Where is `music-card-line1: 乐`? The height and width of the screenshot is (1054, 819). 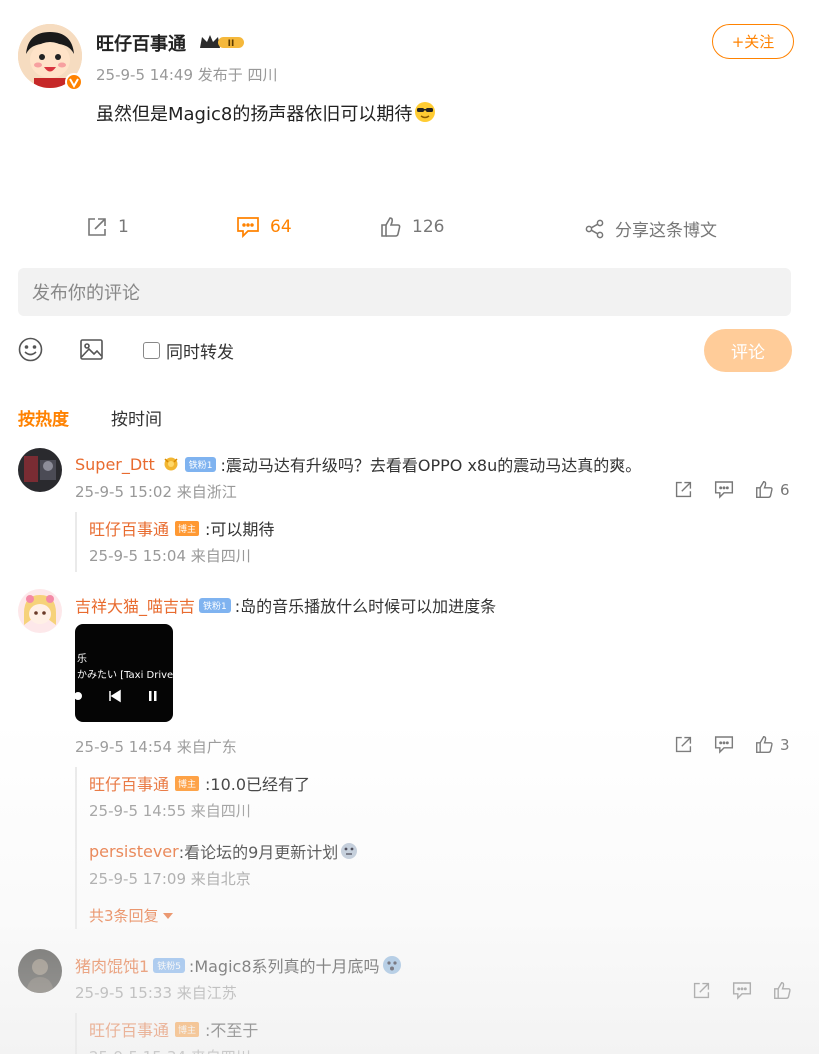
music-card-line1: 乐 is located at coordinates (82, 659).